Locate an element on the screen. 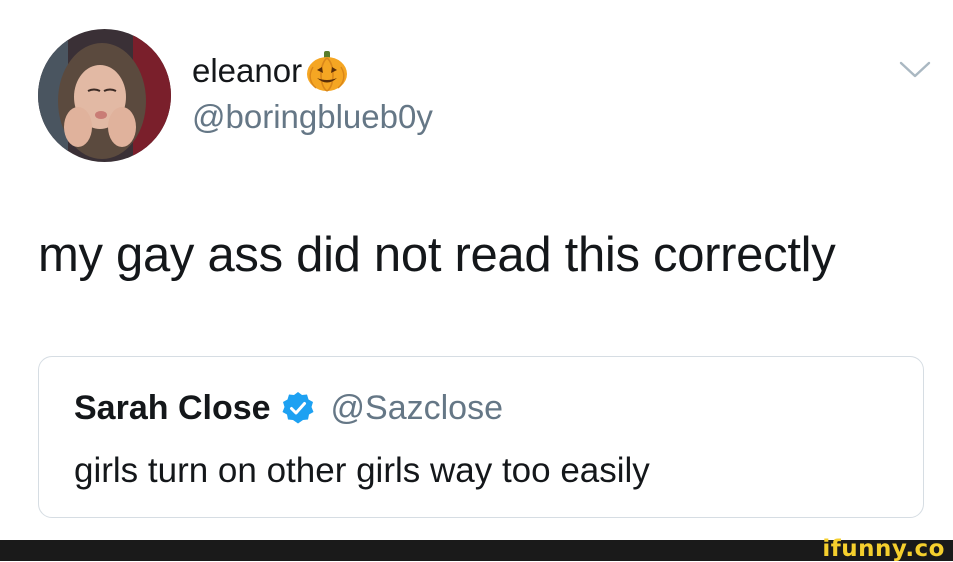  user-handle: @boringblueb0y is located at coordinates (312, 117).